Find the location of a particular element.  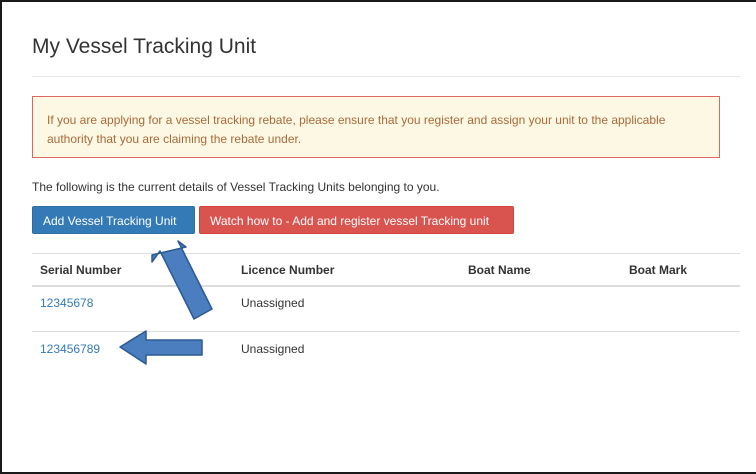

annotation-arrows is located at coordinates (166, 302).